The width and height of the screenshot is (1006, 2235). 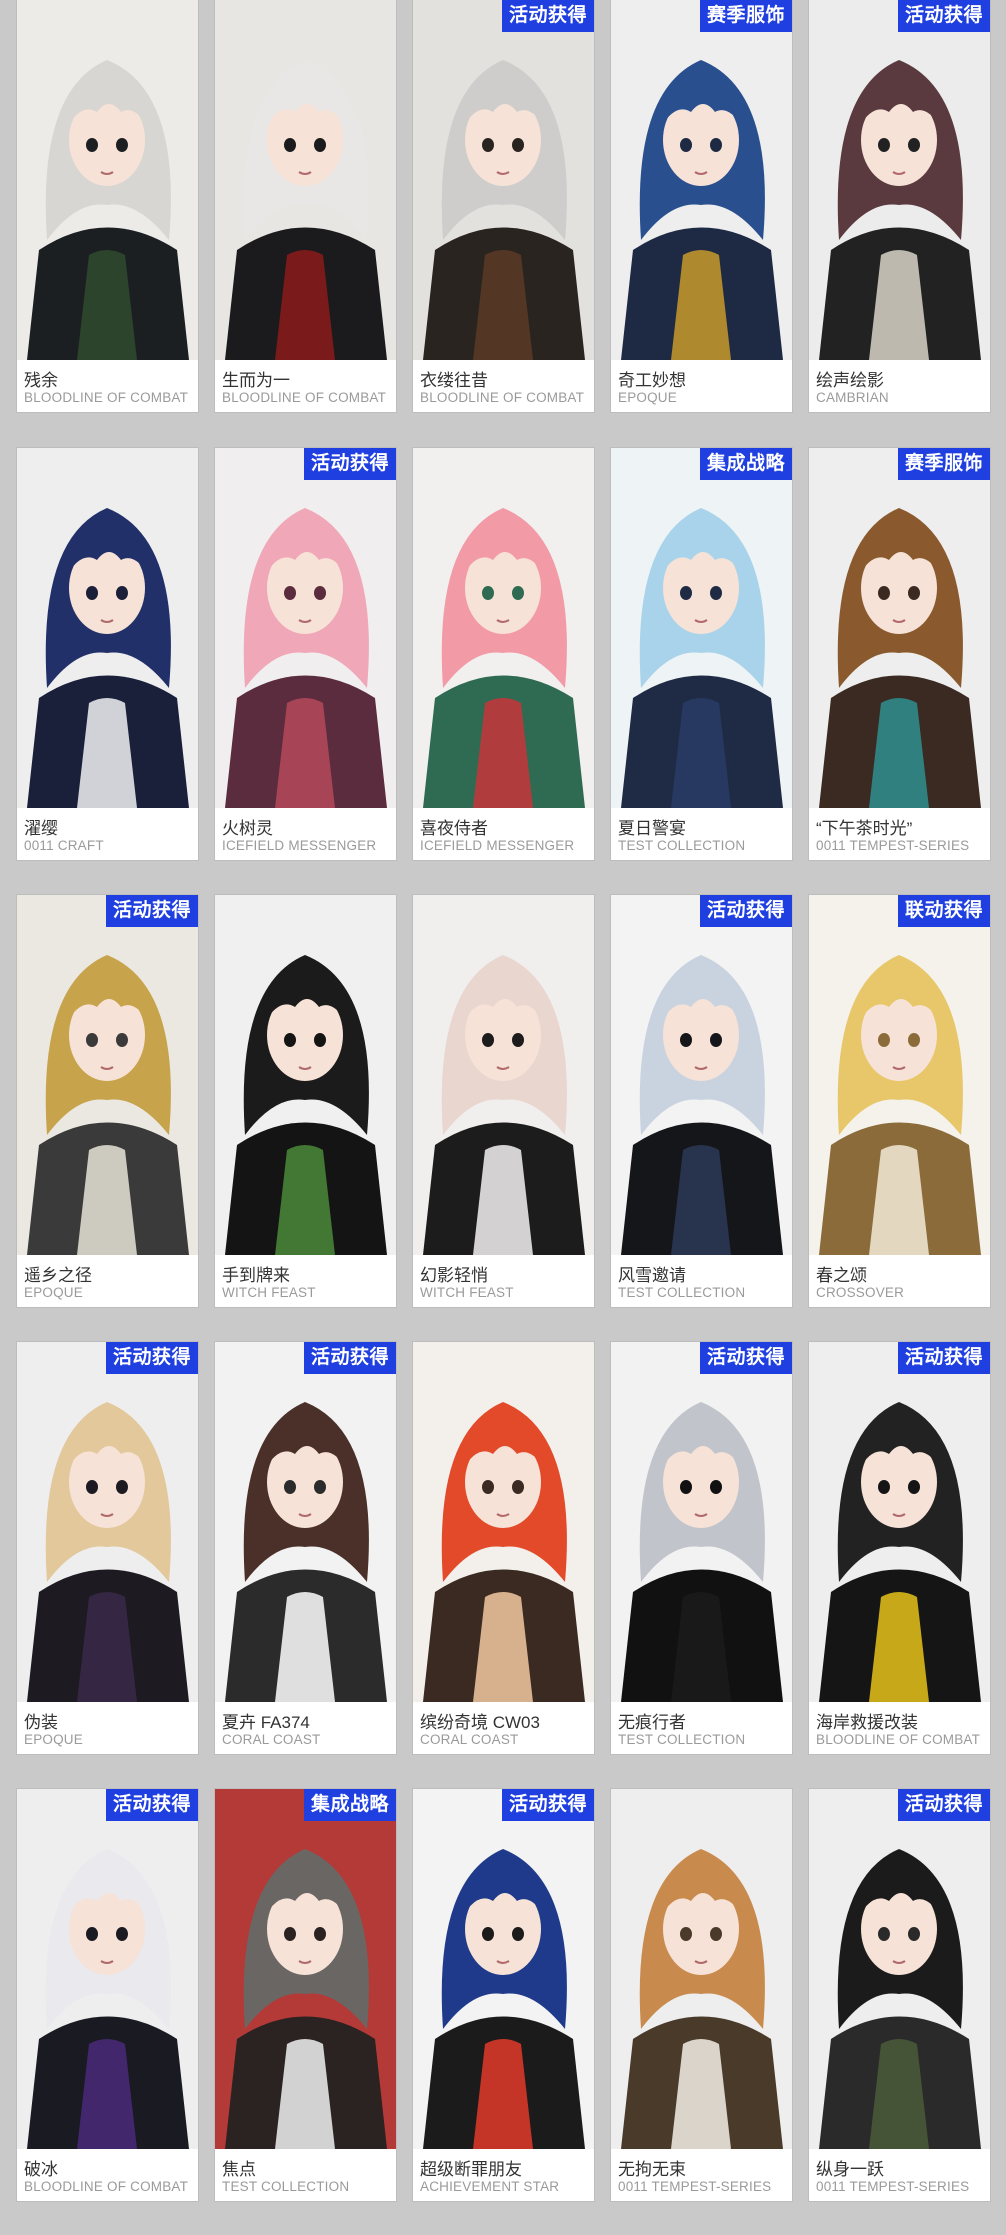 I want to click on skin-name: 无拘无束, so click(x=652, y=2169).